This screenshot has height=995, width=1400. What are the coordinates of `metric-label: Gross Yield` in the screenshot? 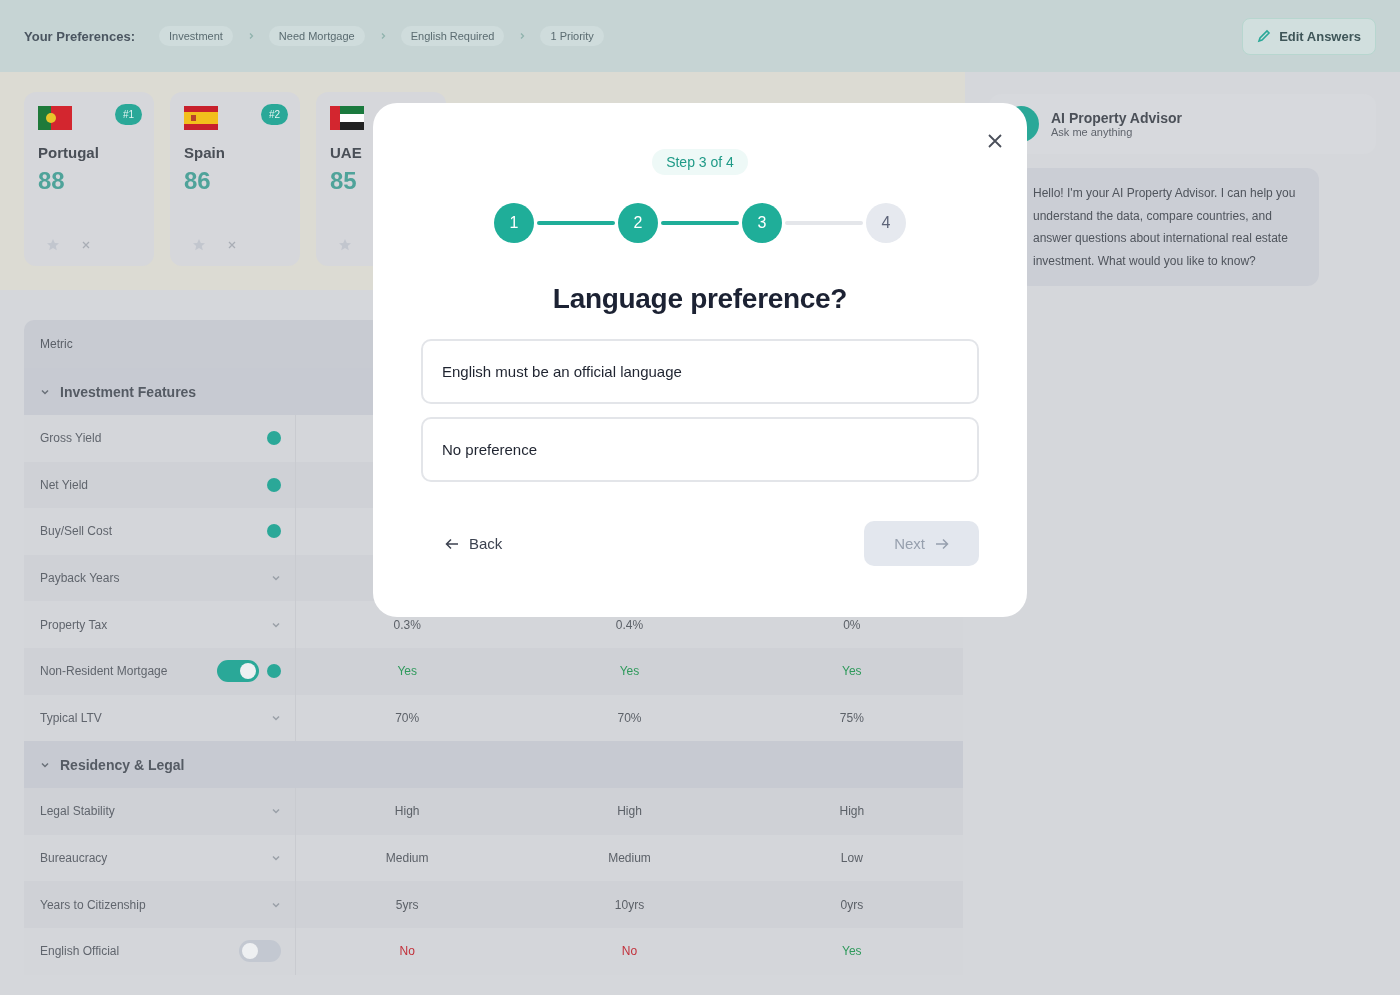 It's located at (71, 438).